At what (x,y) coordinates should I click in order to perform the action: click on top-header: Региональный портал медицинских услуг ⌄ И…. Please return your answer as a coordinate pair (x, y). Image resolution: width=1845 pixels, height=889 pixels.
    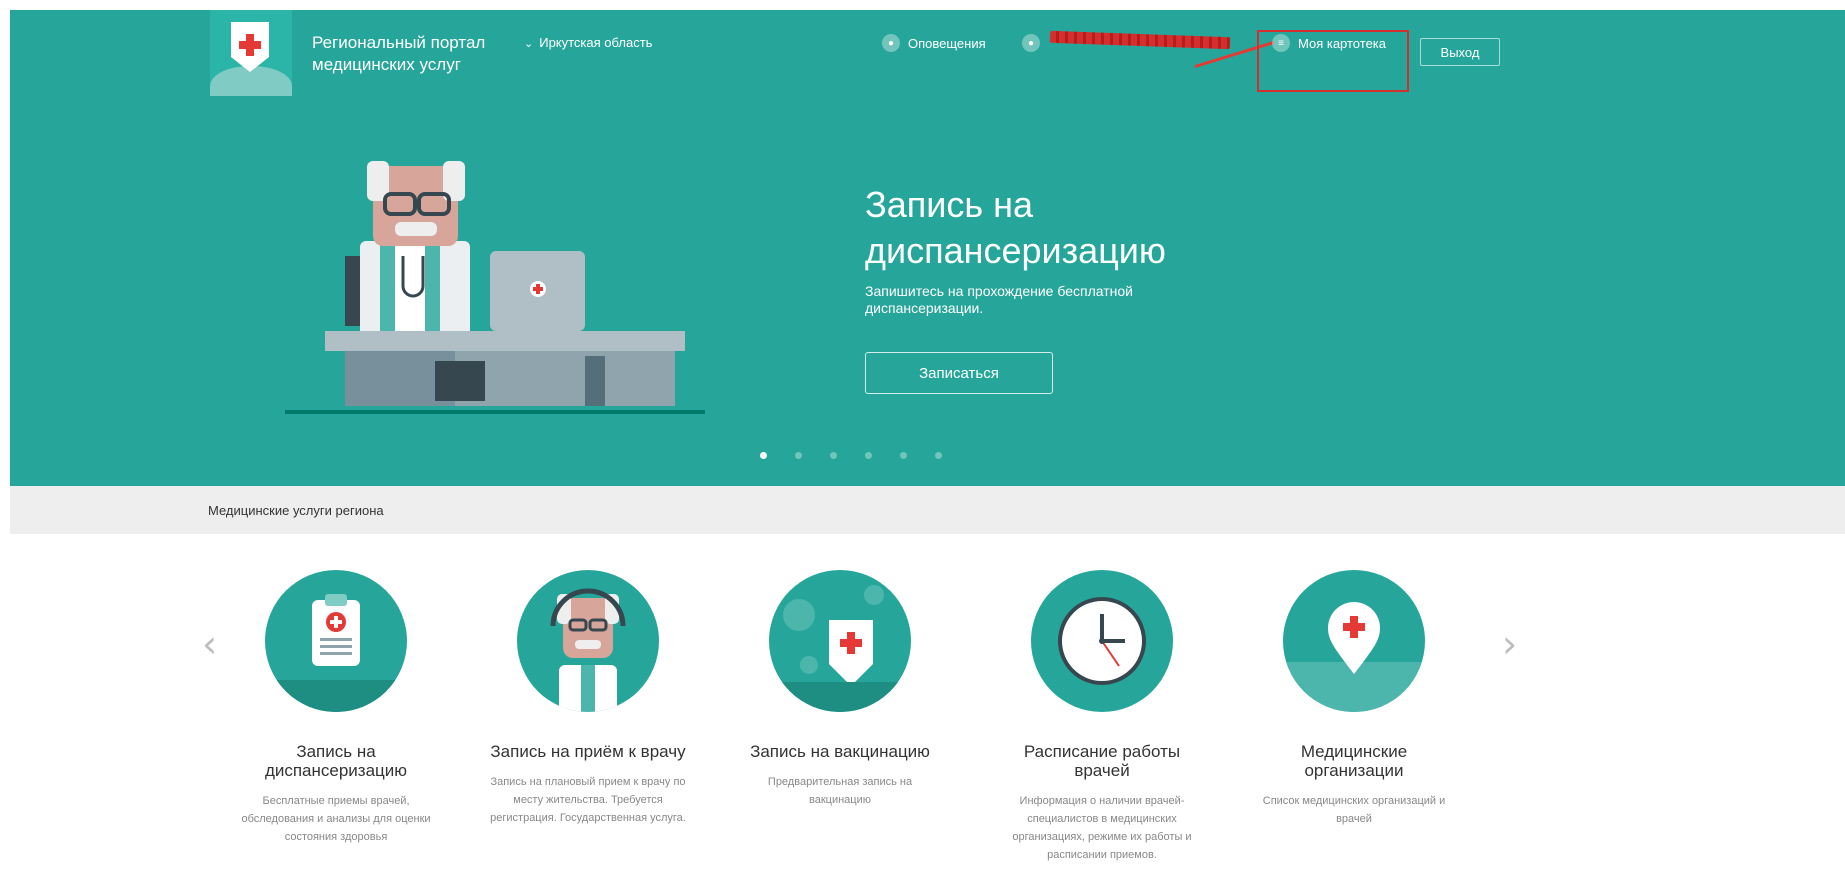
    Looking at the image, I should click on (927, 53).